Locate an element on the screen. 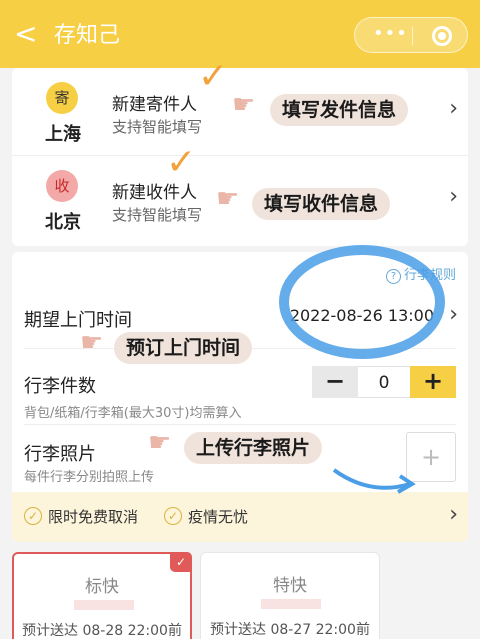 Image resolution: width=480 pixels, height=639 pixels. option-eta: 预计送达 08-27 22:00前 is located at coordinates (290, 630).